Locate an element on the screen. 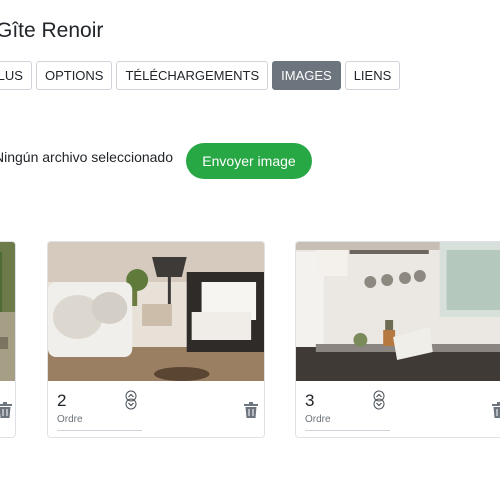 Image resolution: width=500 pixels, height=501 pixels. upload-image-button: Envoyer image is located at coordinates (249, 161).